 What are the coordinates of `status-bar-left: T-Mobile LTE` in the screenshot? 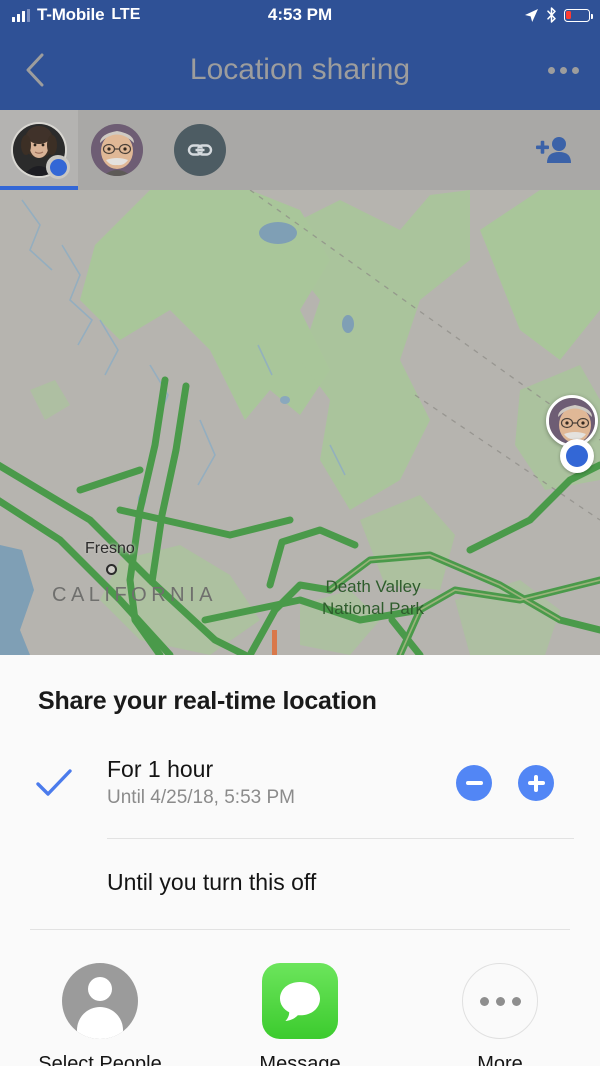 It's located at (262, 15).